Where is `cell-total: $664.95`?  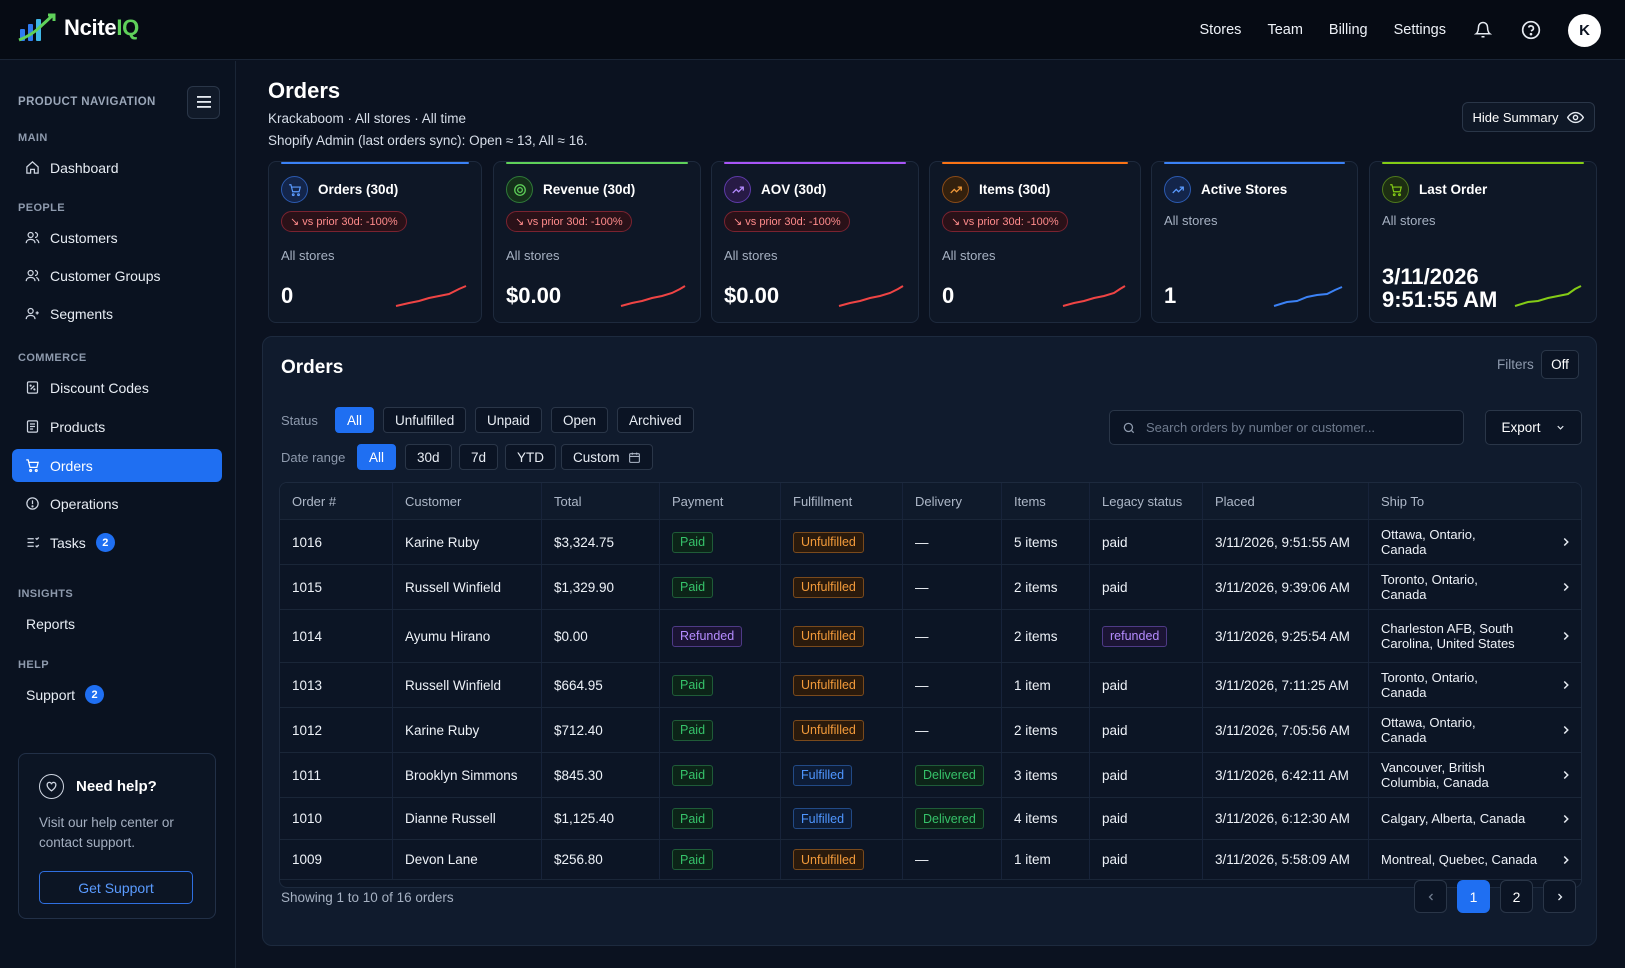 cell-total: $664.95 is located at coordinates (601, 685).